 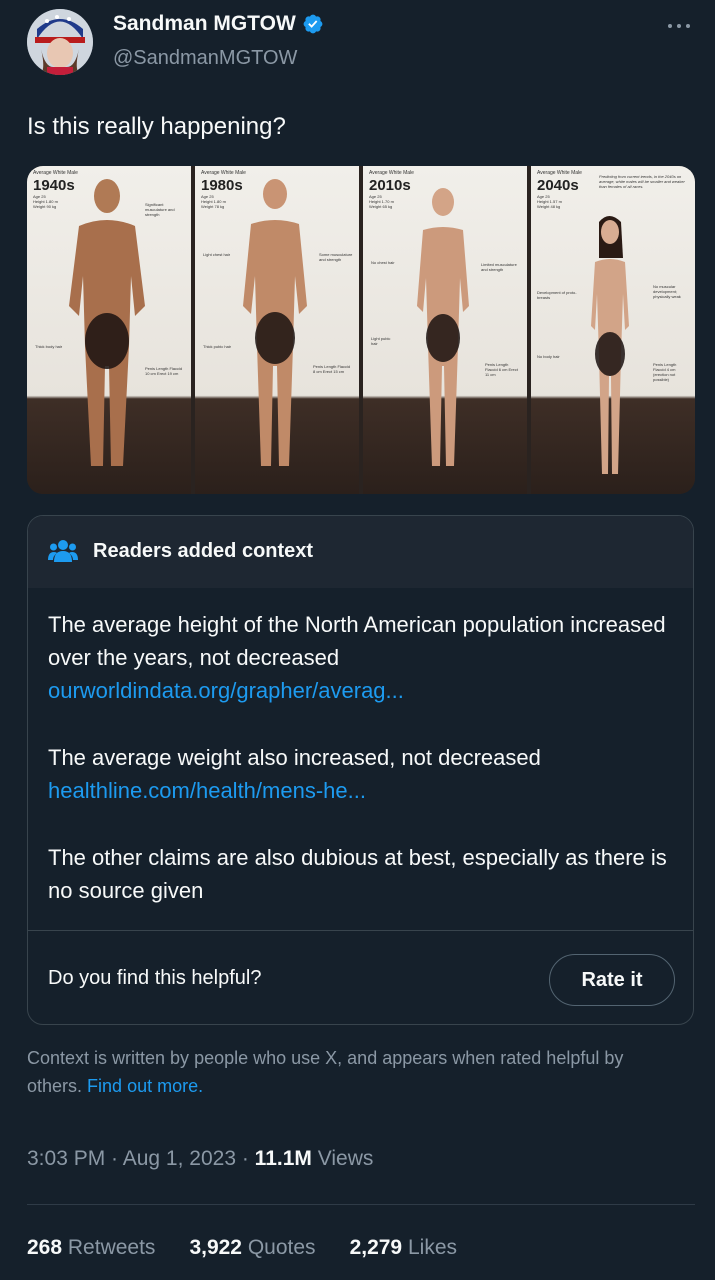 I want to click on likes-stat: 2,279 Likes, so click(x=403, y=1248).